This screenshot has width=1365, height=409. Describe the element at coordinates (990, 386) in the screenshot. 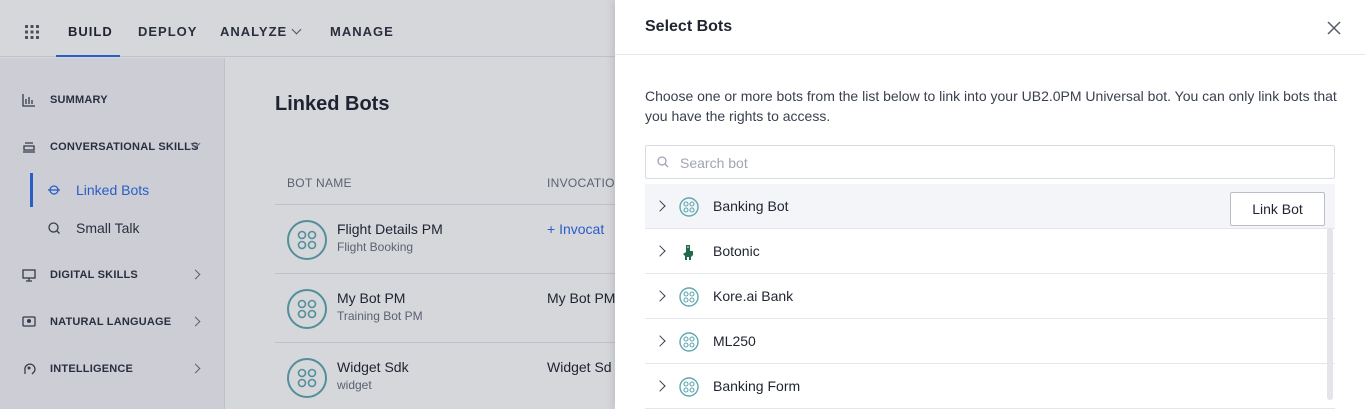

I see `list-item: Banking Form` at that location.